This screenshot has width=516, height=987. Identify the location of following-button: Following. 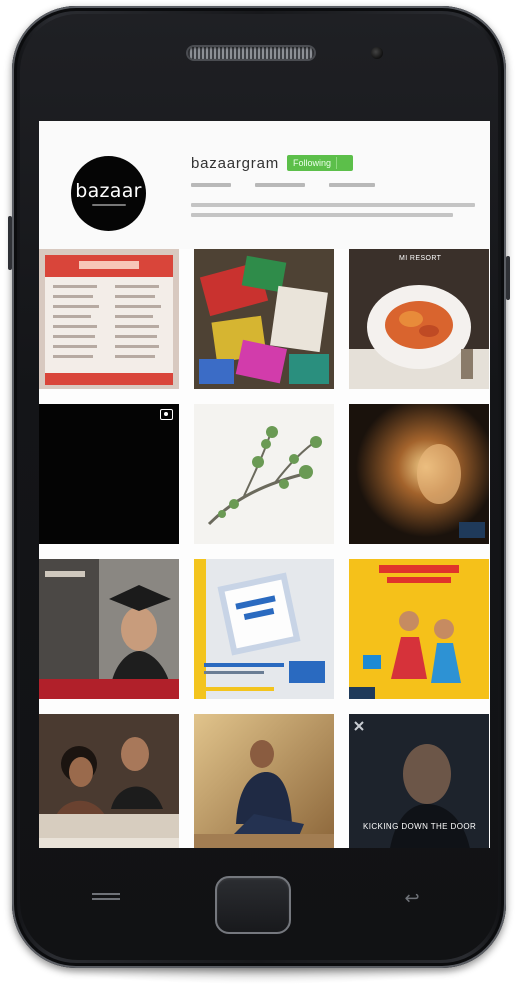
(320, 163).